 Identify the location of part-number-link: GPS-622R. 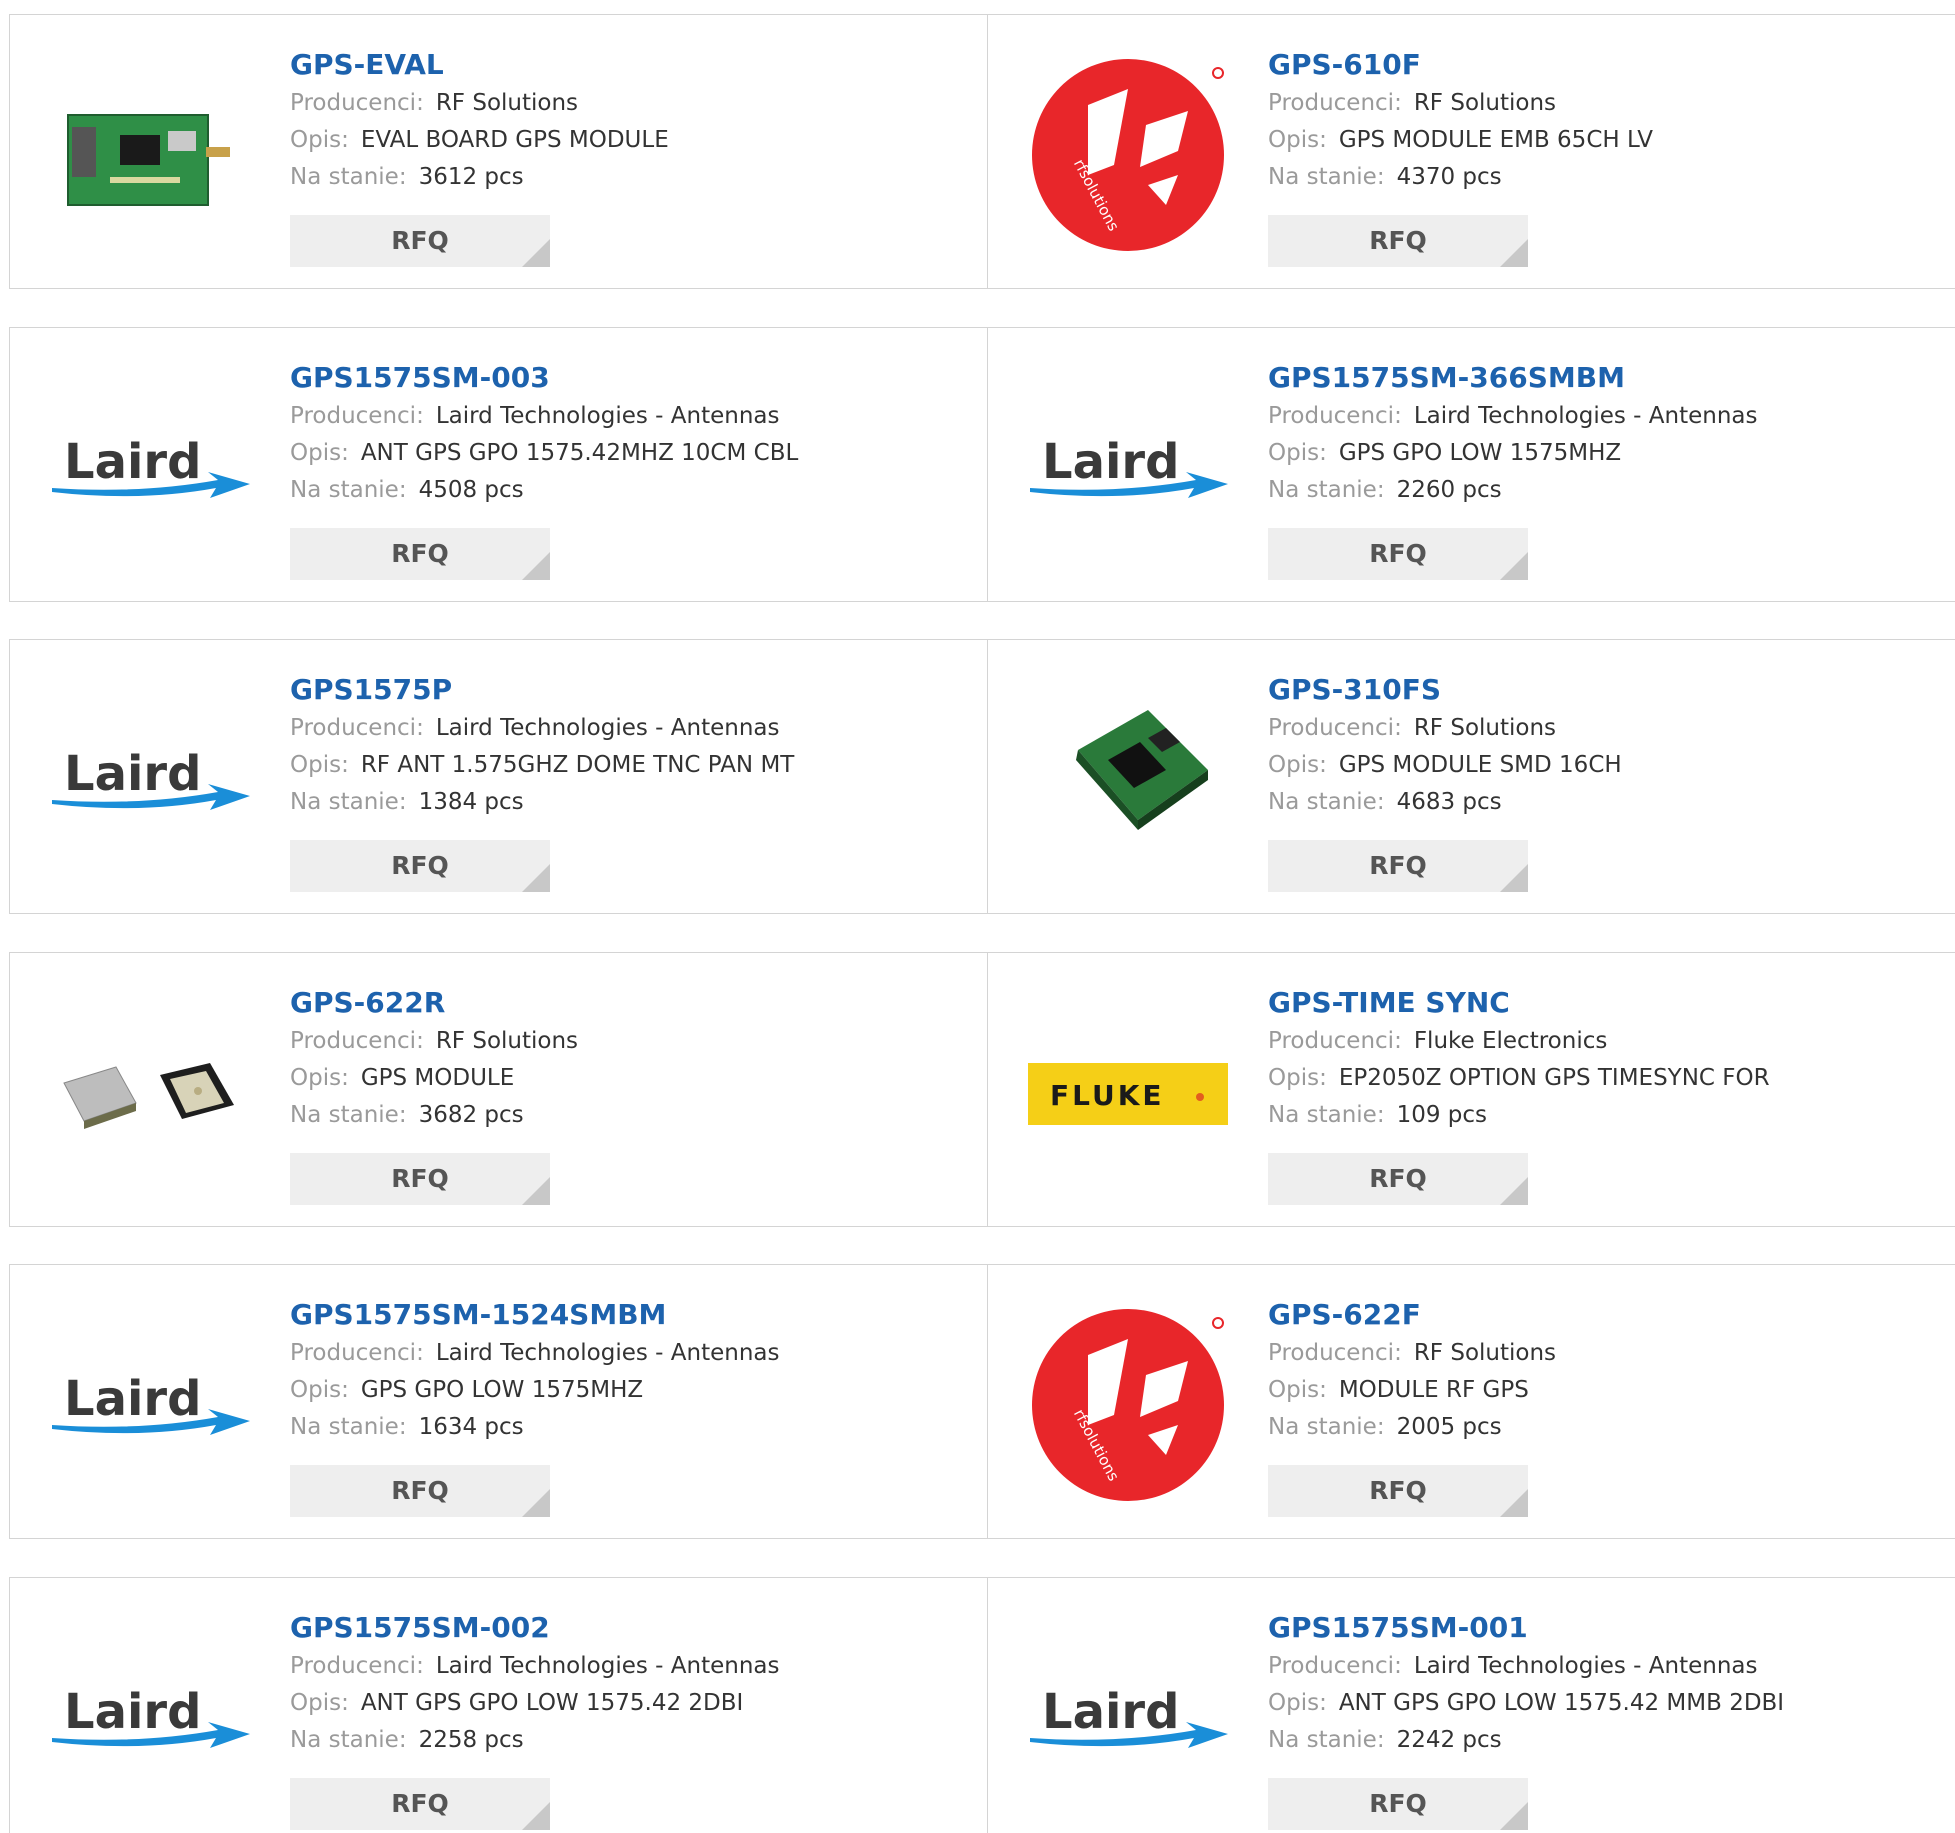
(434, 1003).